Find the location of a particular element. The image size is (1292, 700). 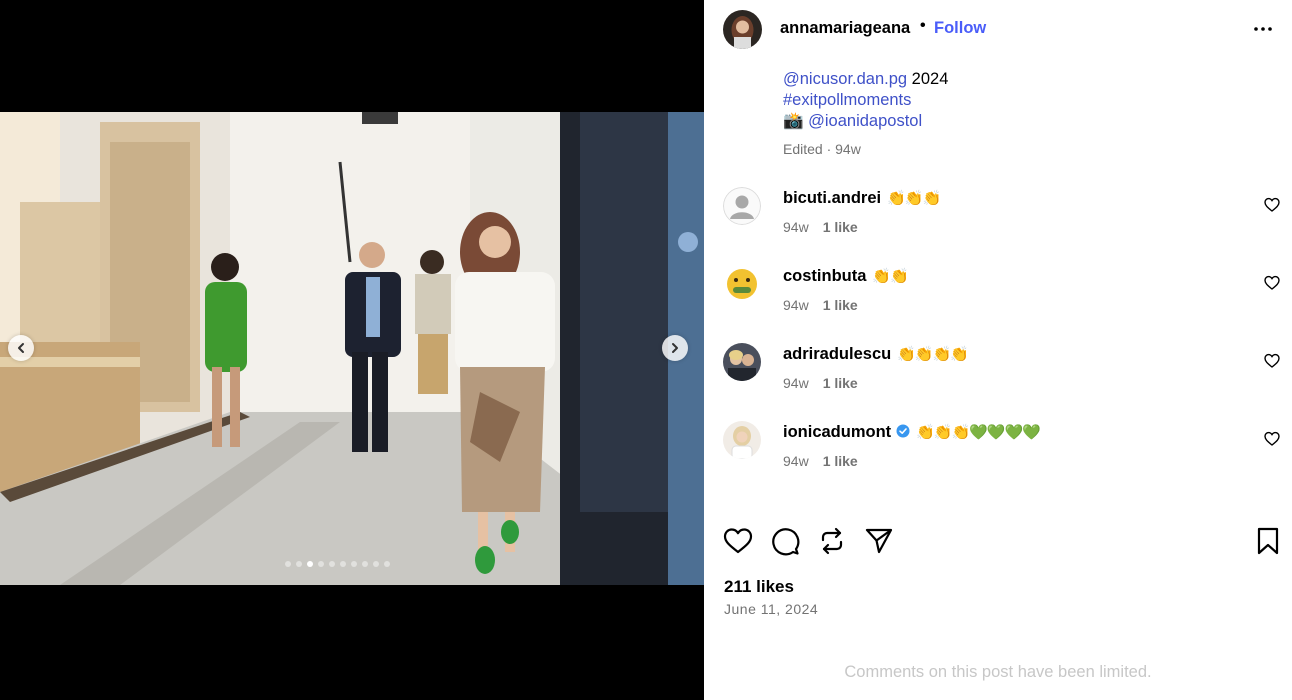

comment-item: costinbuta 👏👏 94w 1 like is located at coordinates (998, 295).